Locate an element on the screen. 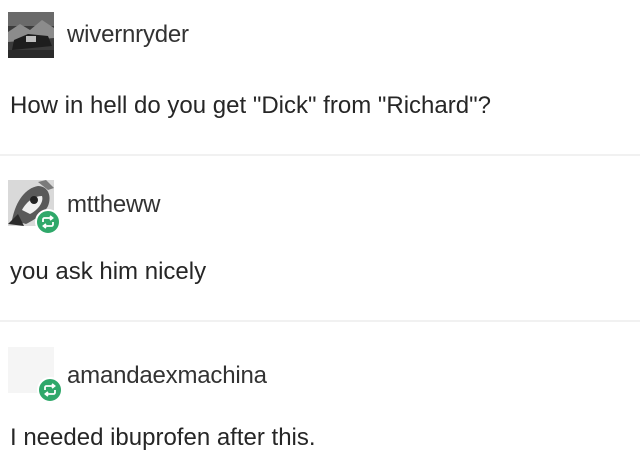 The width and height of the screenshot is (640, 472). username: mttheww is located at coordinates (113, 205).